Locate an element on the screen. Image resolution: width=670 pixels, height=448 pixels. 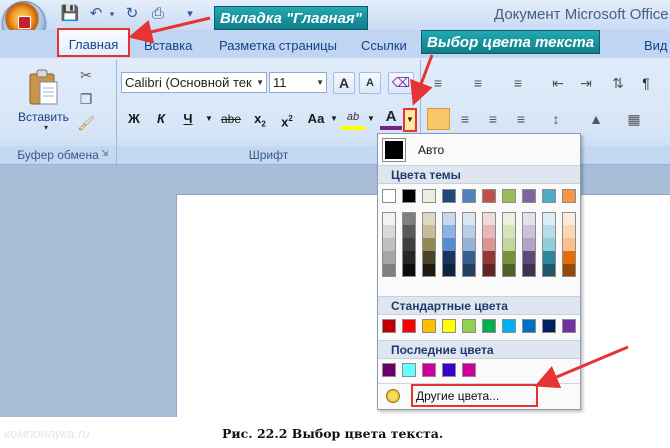
paste-button-label: Вставить is located at coordinates (43, 117).